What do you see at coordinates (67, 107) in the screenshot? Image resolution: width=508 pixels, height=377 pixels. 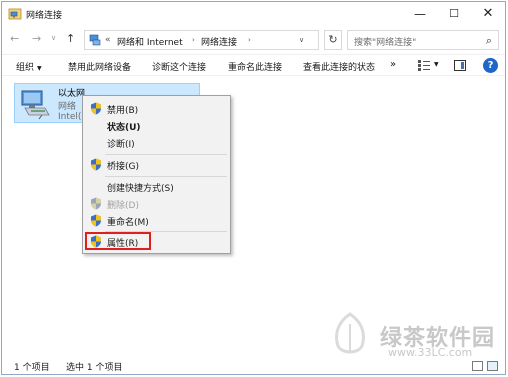 I see `adapter-status: 网络` at bounding box center [67, 107].